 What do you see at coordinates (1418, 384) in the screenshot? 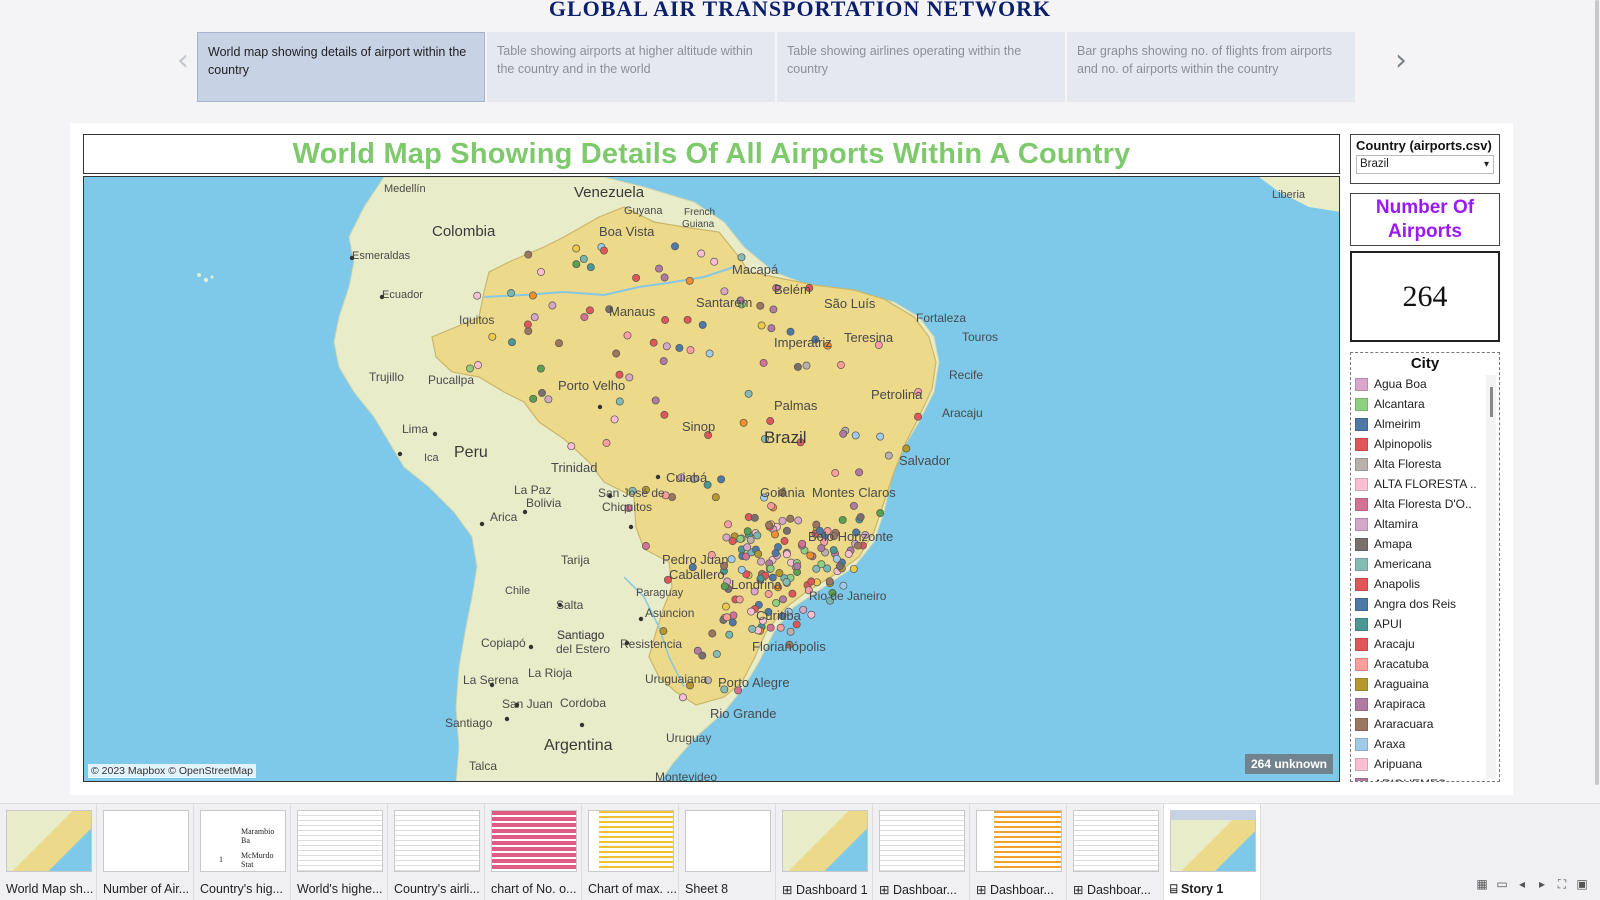
I see `legend-item: Agua Boa` at bounding box center [1418, 384].